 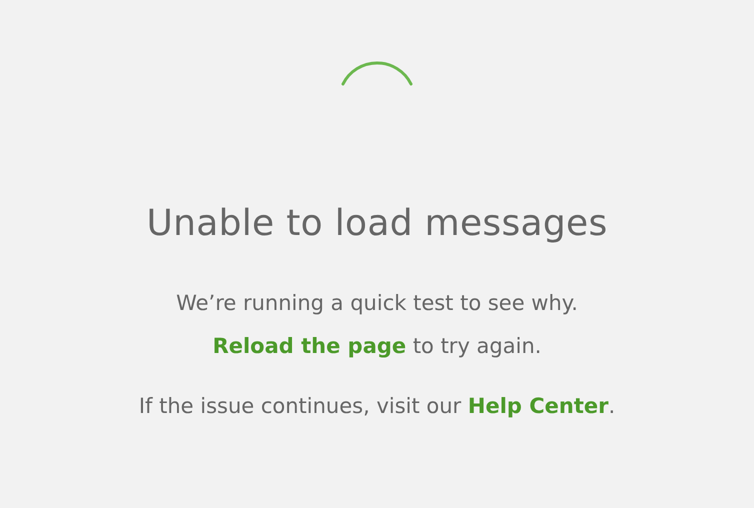 What do you see at coordinates (377, 406) in the screenshot?
I see `help-text: If the issue continues, visit our Help Center.` at bounding box center [377, 406].